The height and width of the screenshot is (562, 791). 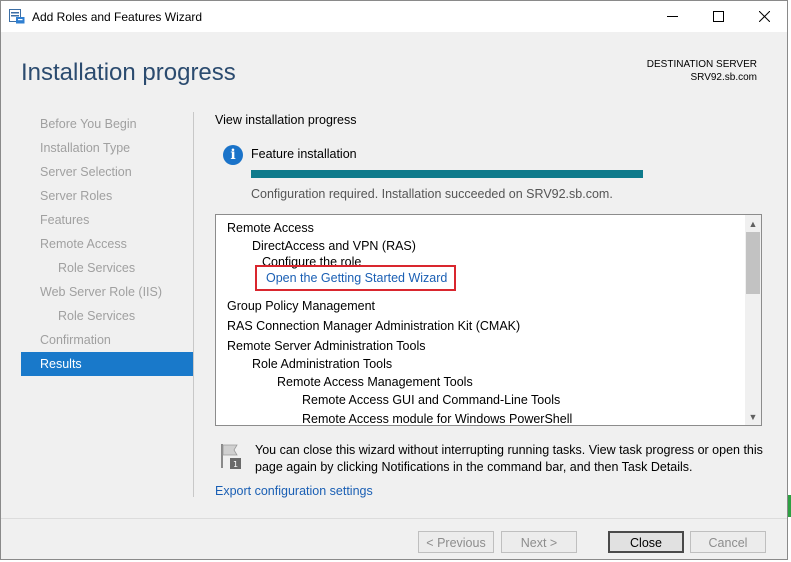 What do you see at coordinates (193, 304) in the screenshot?
I see `nav-divider` at bounding box center [193, 304].